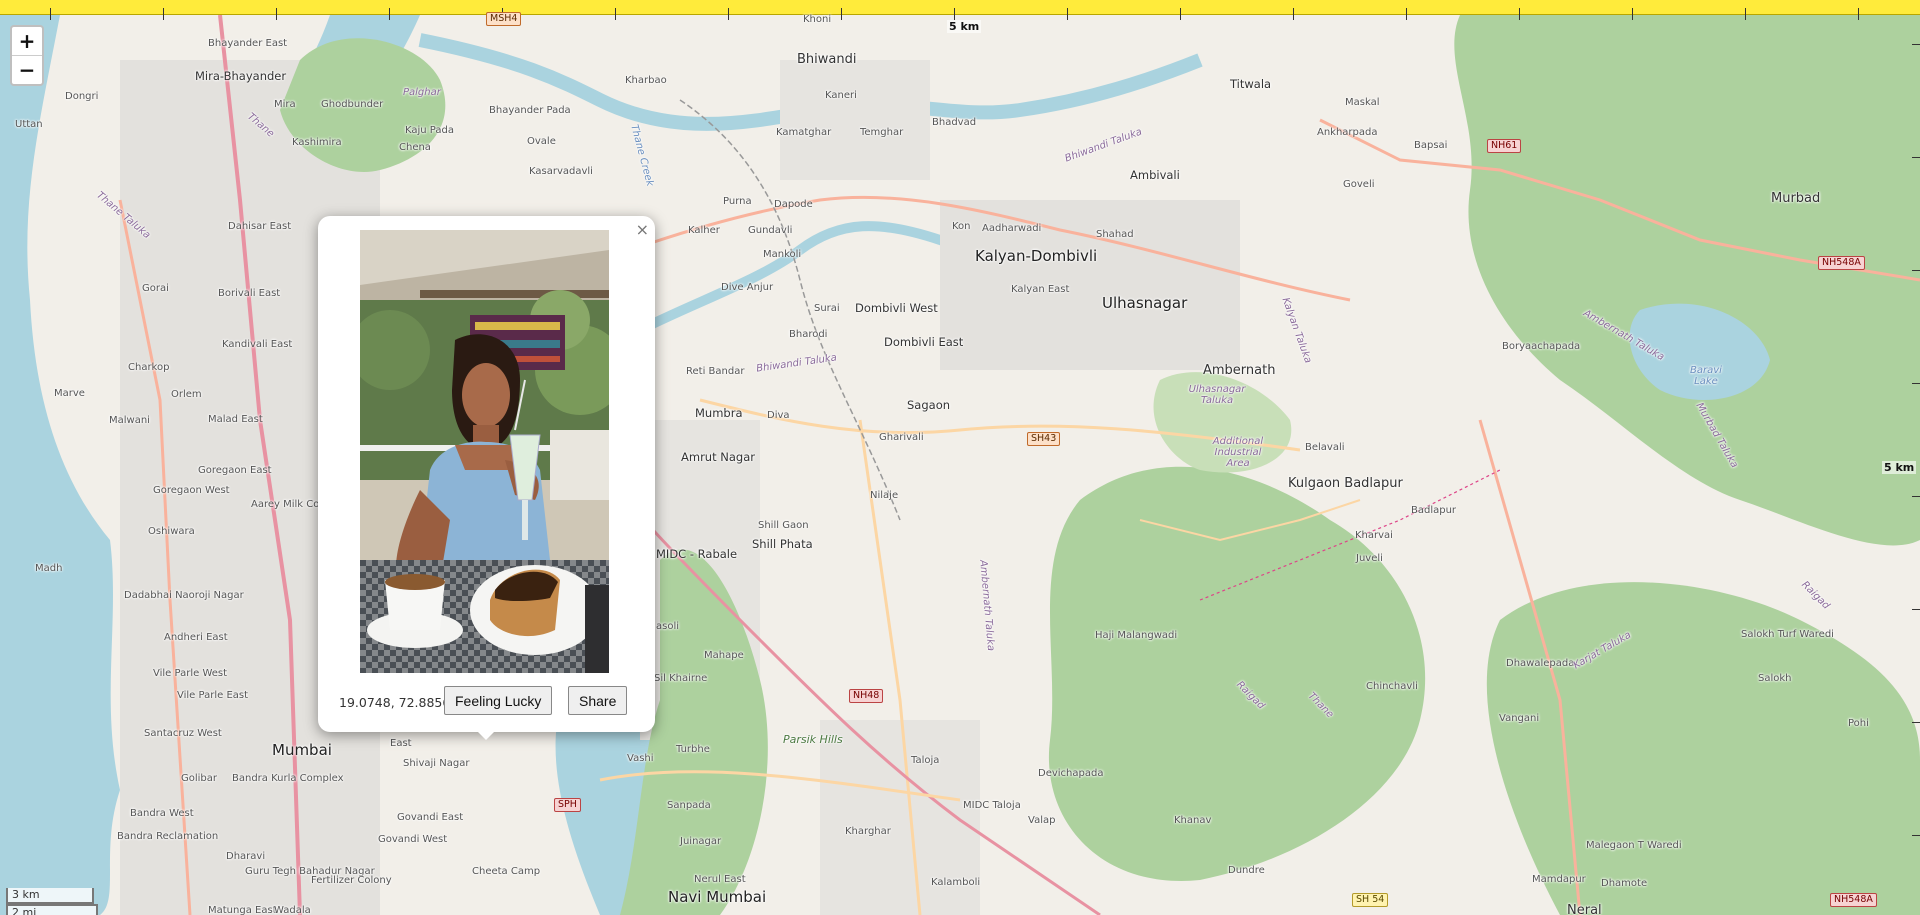  I want to click on place-label: Dadabhai Naoroji Nagar, so click(184, 595).